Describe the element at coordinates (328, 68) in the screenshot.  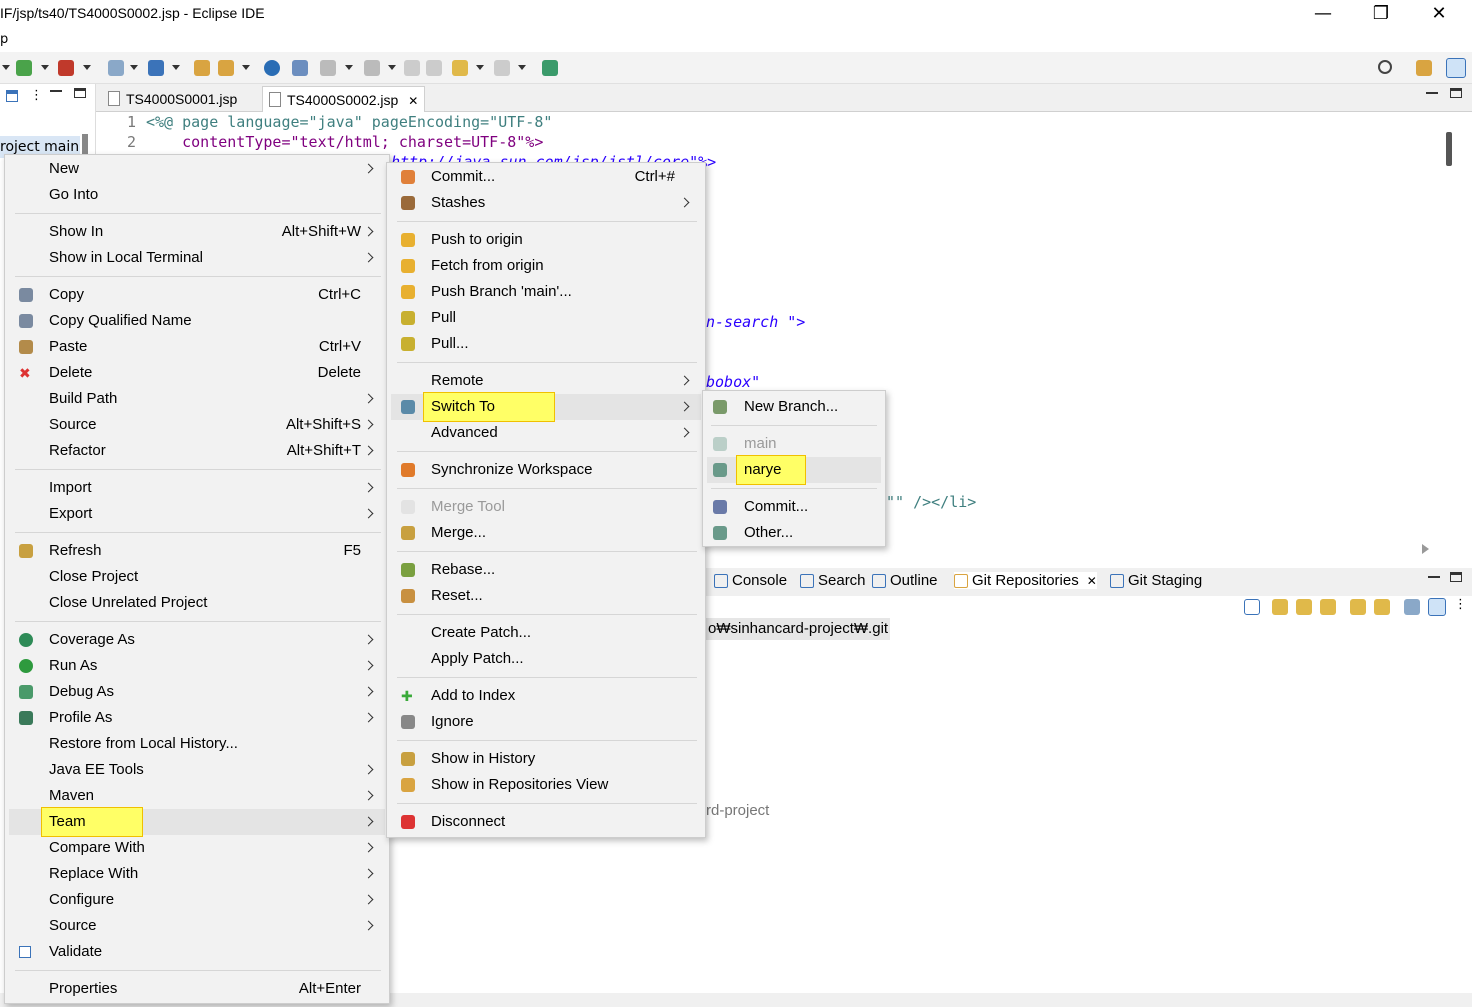
I see `next-annotation-icon` at that location.